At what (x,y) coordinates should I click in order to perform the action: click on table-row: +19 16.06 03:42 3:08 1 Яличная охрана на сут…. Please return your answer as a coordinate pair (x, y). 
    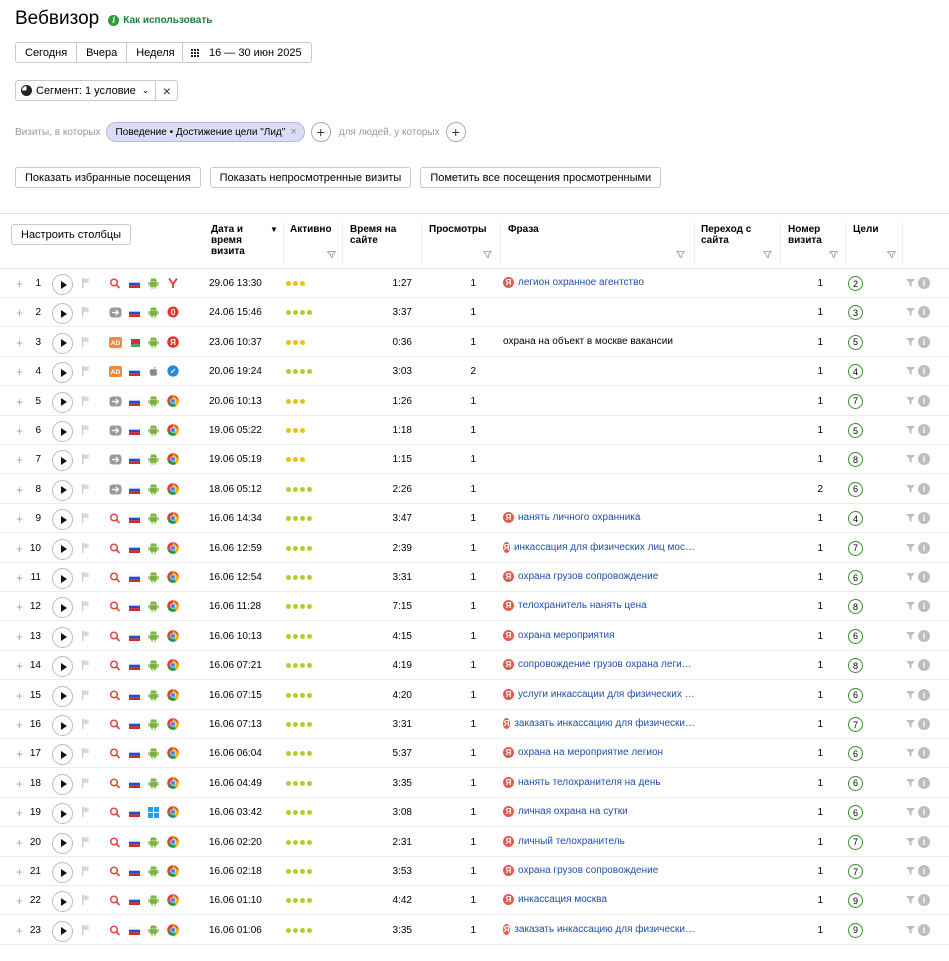
    Looking at the image, I should click on (474, 813).